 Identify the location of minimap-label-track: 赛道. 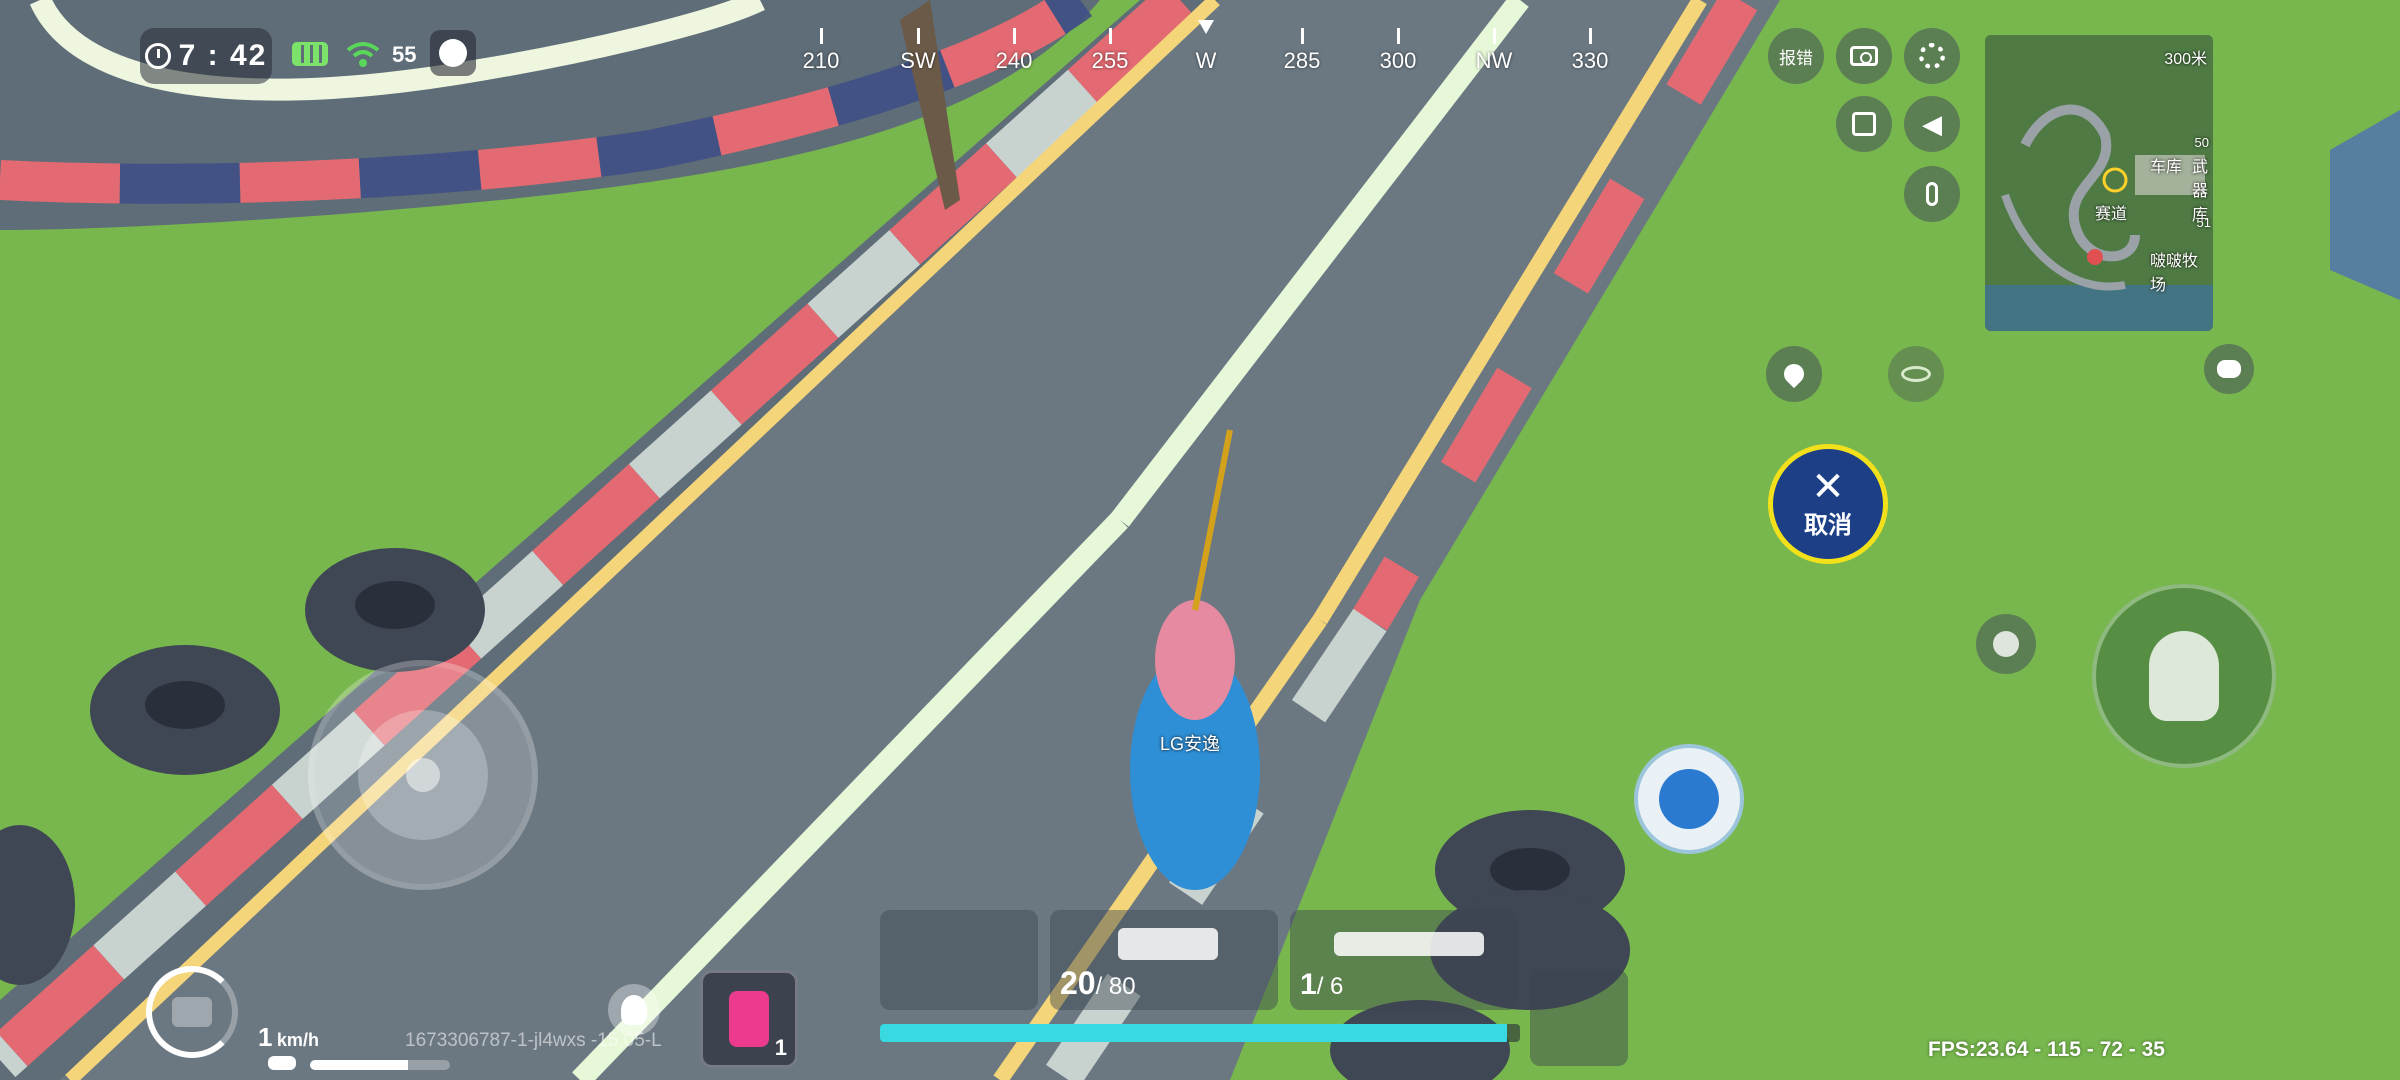
(2111, 214).